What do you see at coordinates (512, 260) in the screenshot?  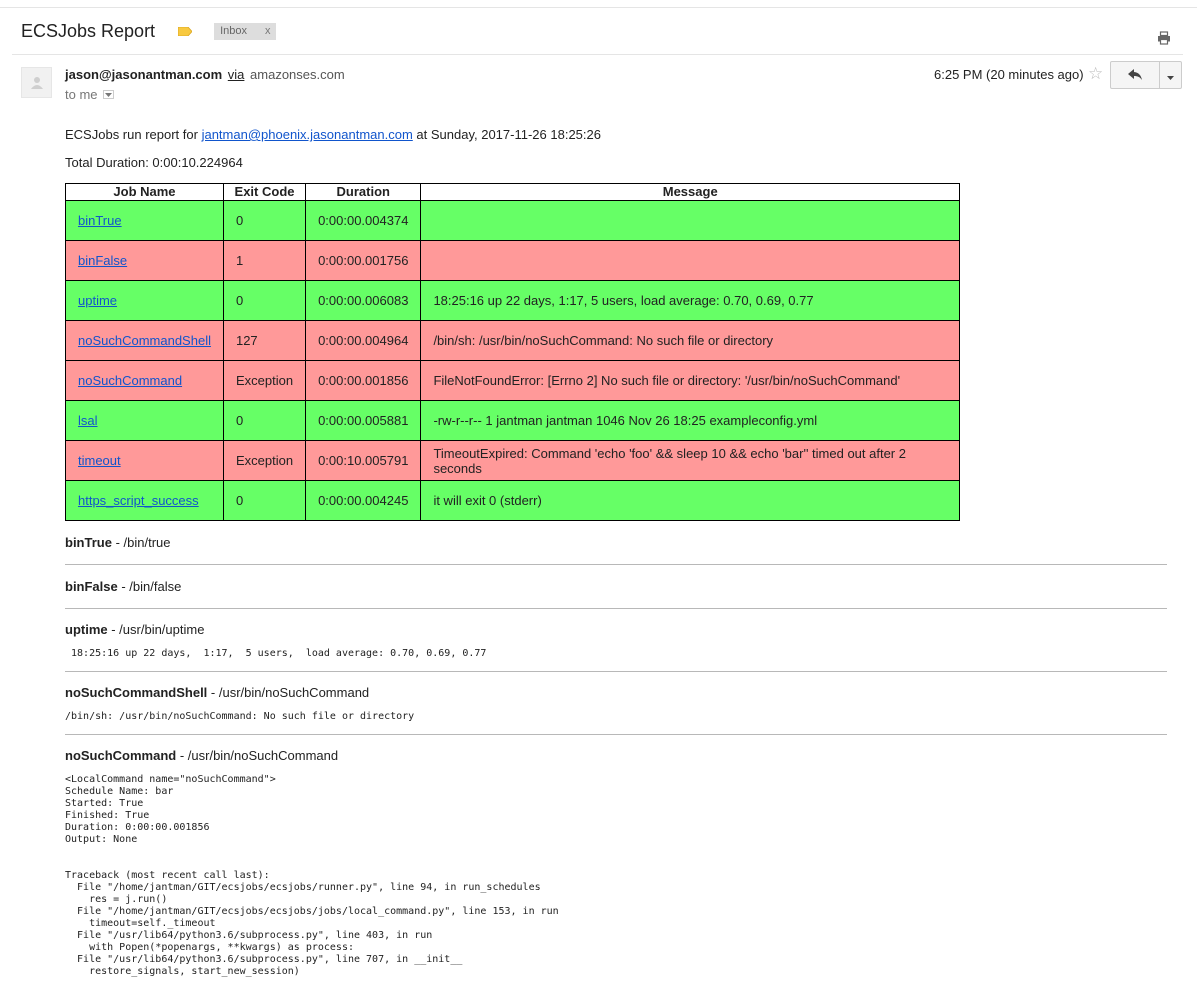 I see `table-row: binFalse 1 0:00:00.001756` at bounding box center [512, 260].